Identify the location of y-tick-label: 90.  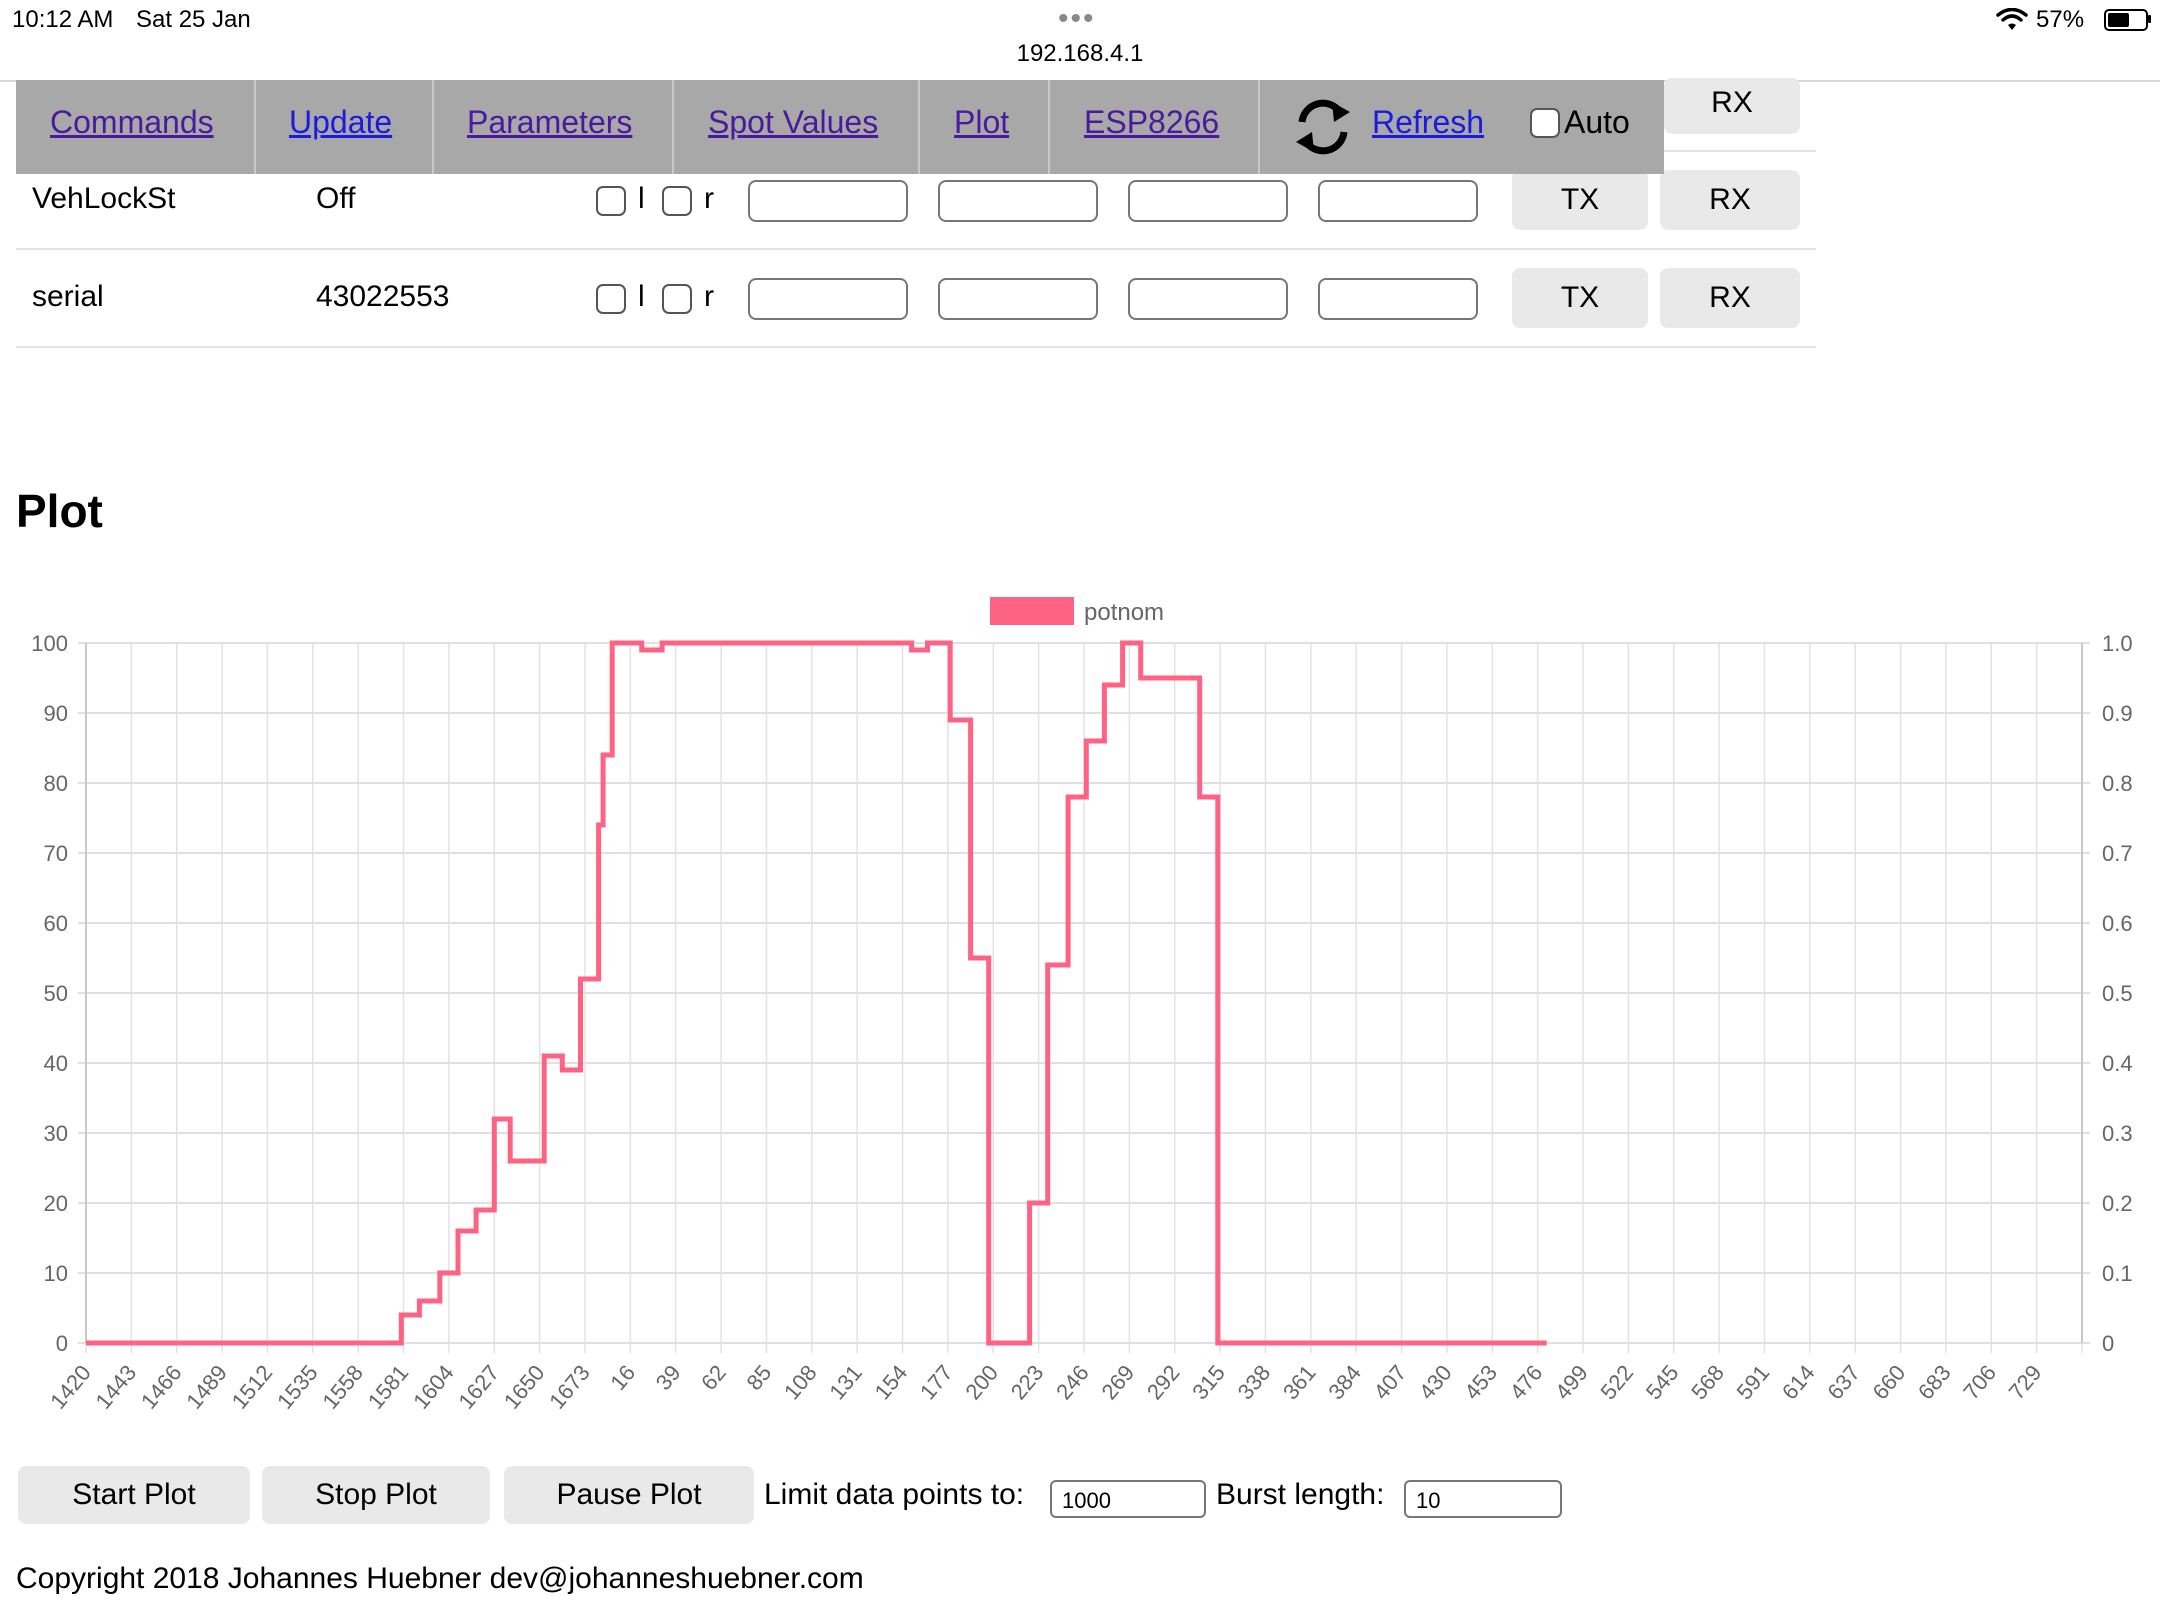
(56, 713).